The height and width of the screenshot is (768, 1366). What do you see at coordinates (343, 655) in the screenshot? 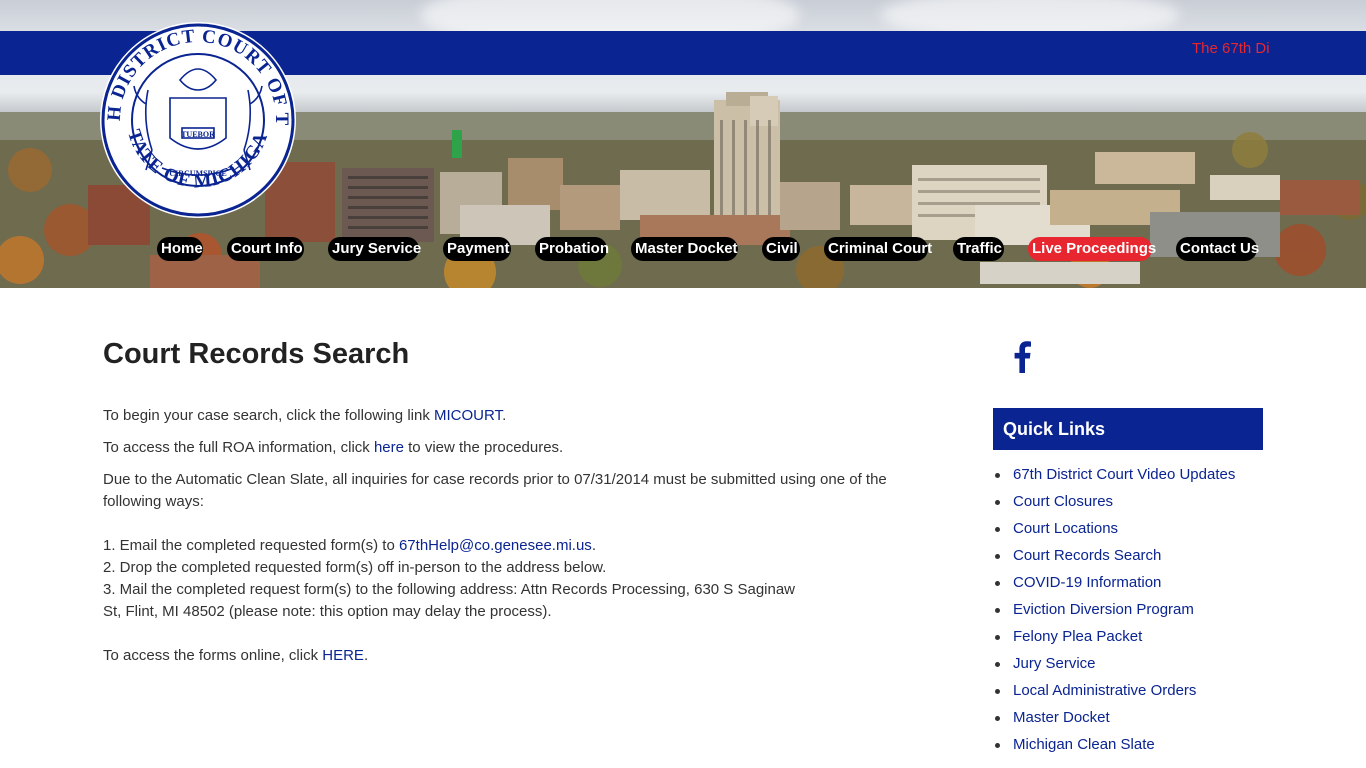
I see `forms-here-link: HERE` at bounding box center [343, 655].